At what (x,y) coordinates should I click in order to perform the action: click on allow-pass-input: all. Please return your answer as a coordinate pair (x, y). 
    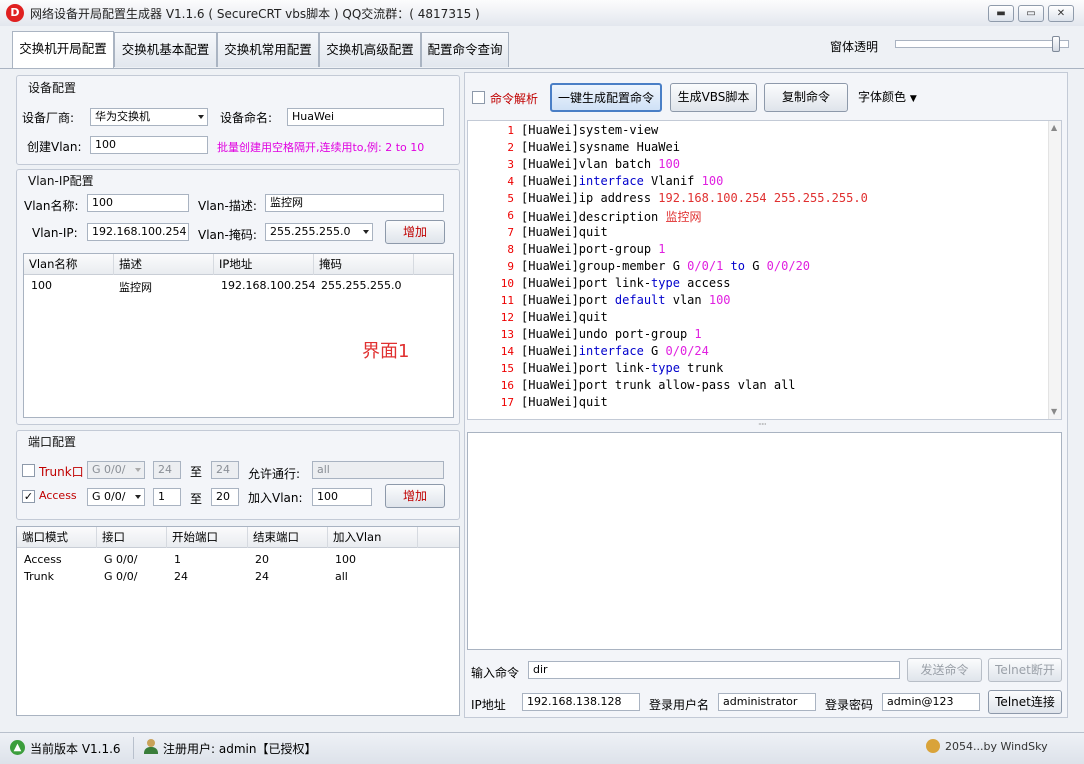
    Looking at the image, I should click on (378, 470).